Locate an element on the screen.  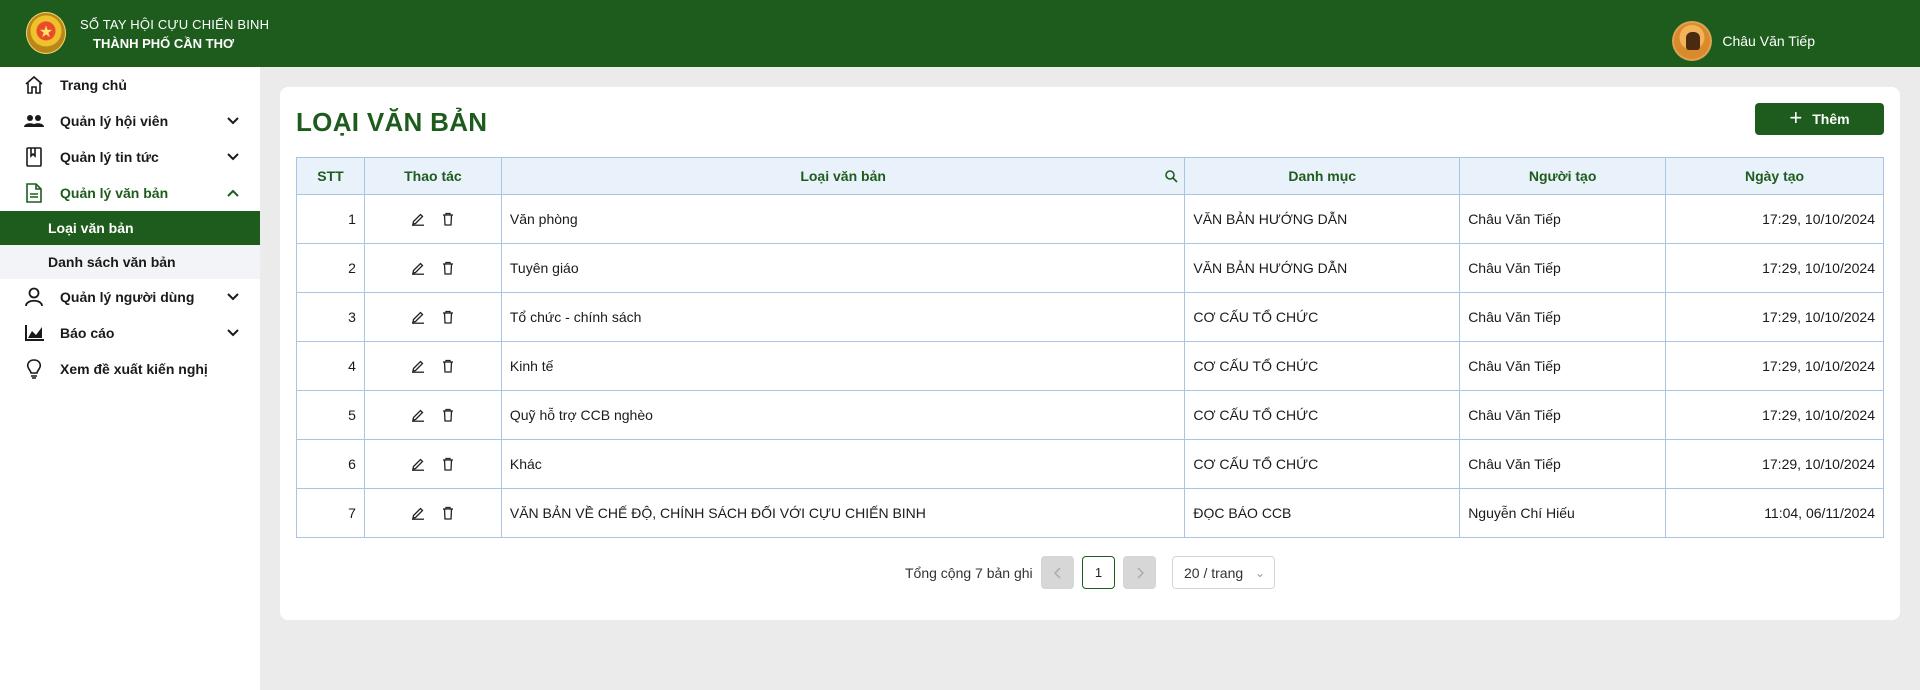
user-icon is located at coordinates (34, 297).